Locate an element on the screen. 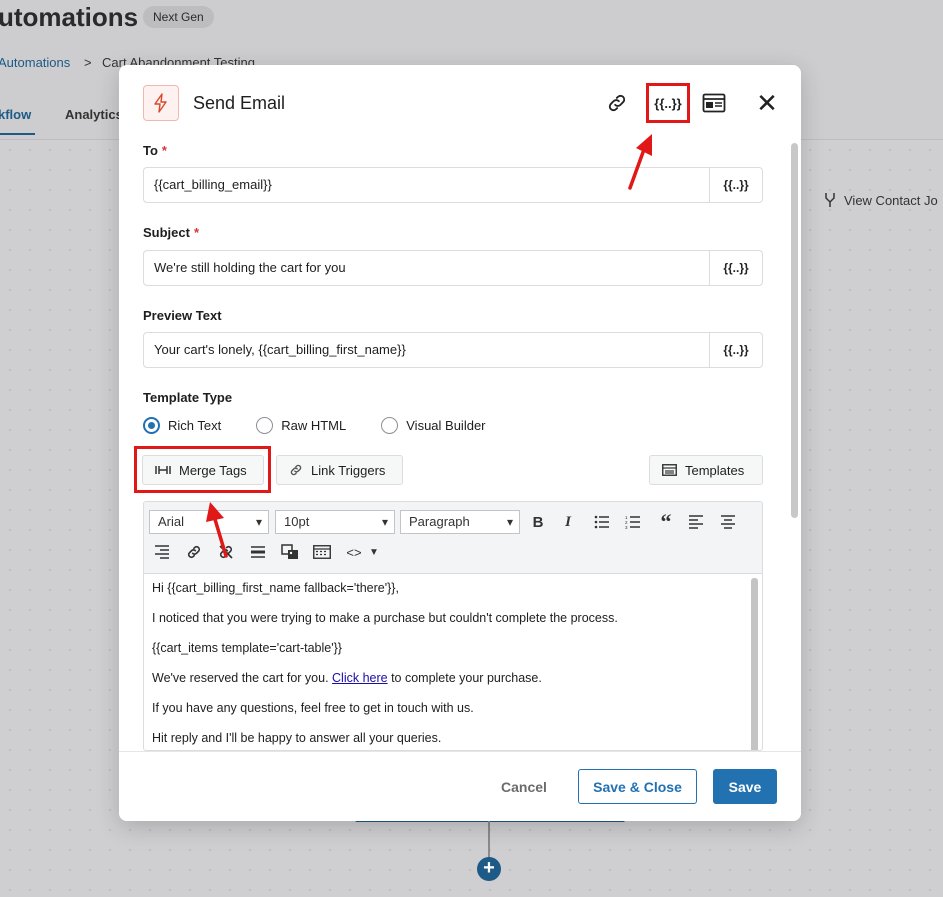 This screenshot has width=943, height=897. annotation-arrow-up is located at coordinates (640, 162).